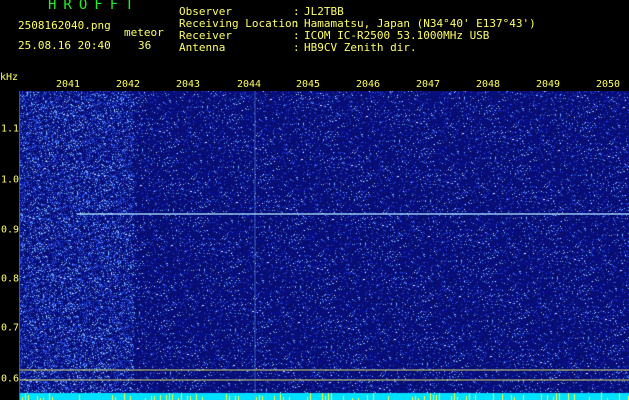 The height and width of the screenshot is (400, 629). Describe the element at coordinates (64, 45) in the screenshot. I see `datetime: 25.08.16 20:40` at that location.